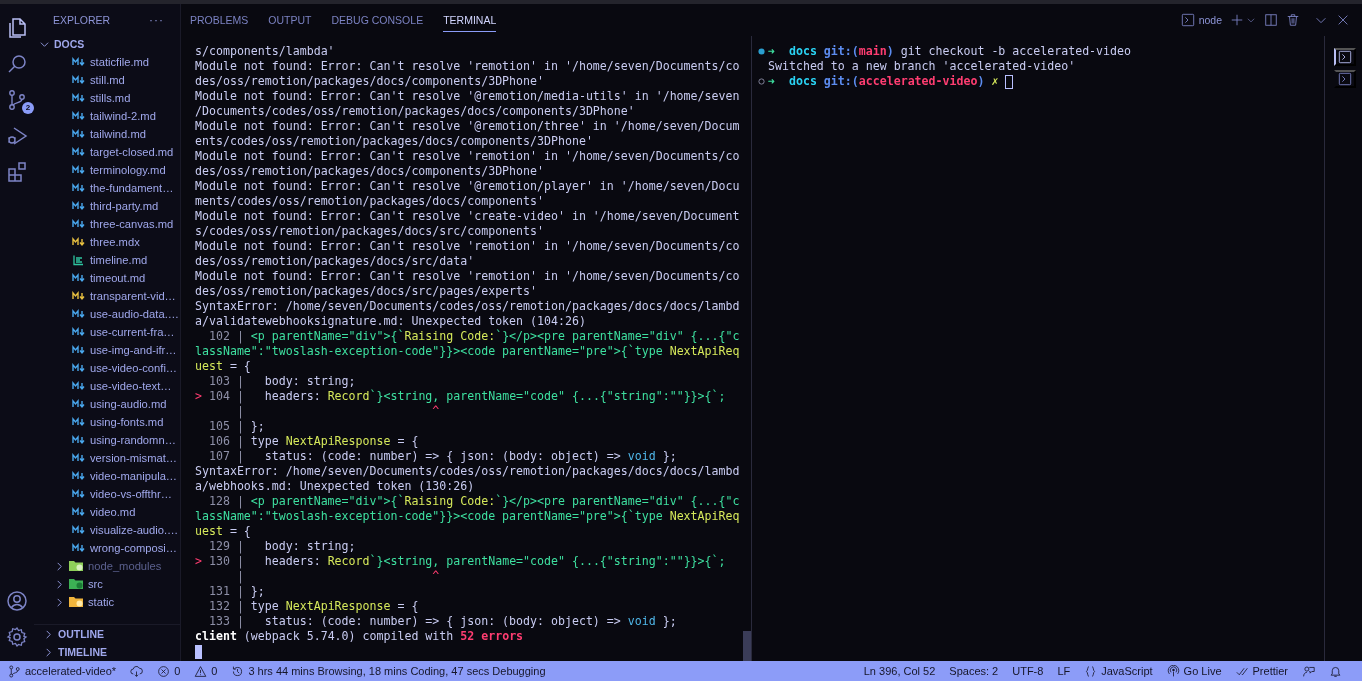 Image resolution: width=1362 pixels, height=681 pixels. Describe the element at coordinates (265, 51) in the screenshot. I see `terminal-line: s/components/lambda'` at that location.